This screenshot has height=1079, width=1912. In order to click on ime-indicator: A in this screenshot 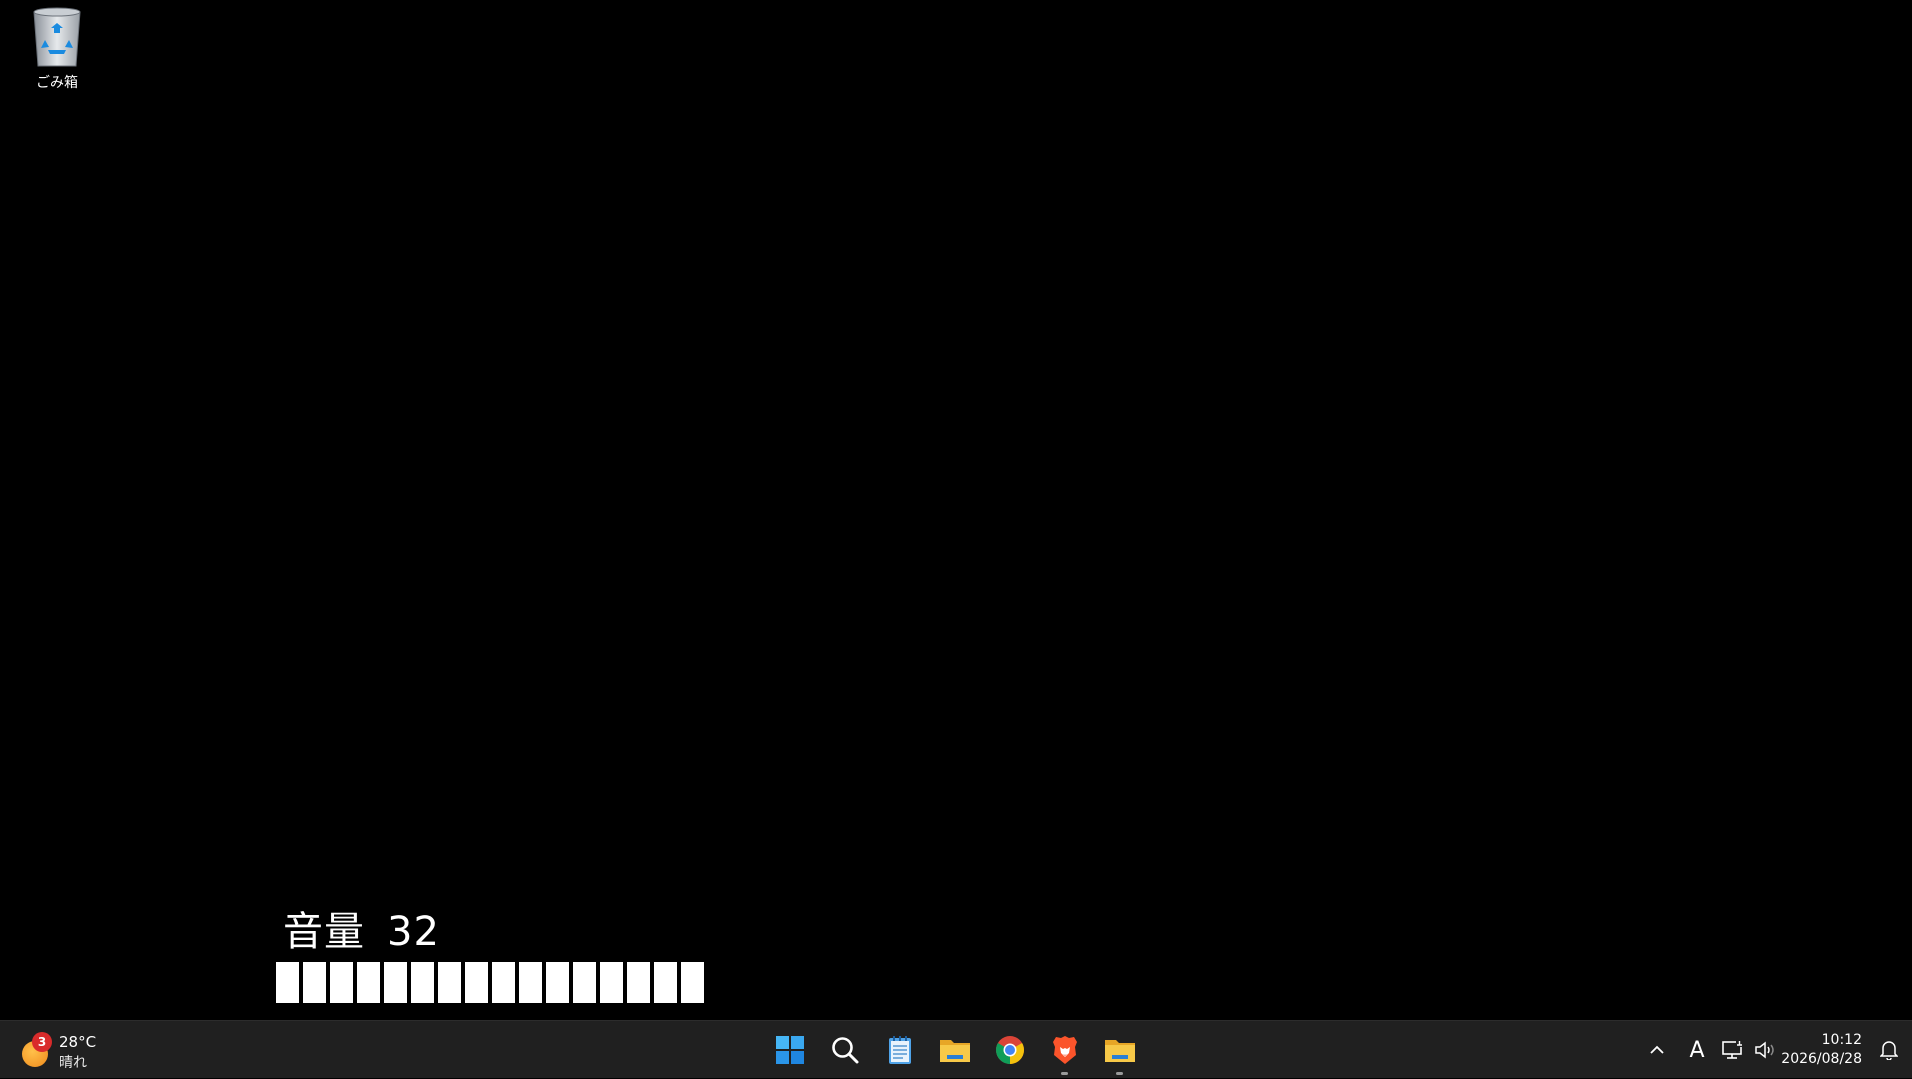, I will do `click(1697, 1050)`.